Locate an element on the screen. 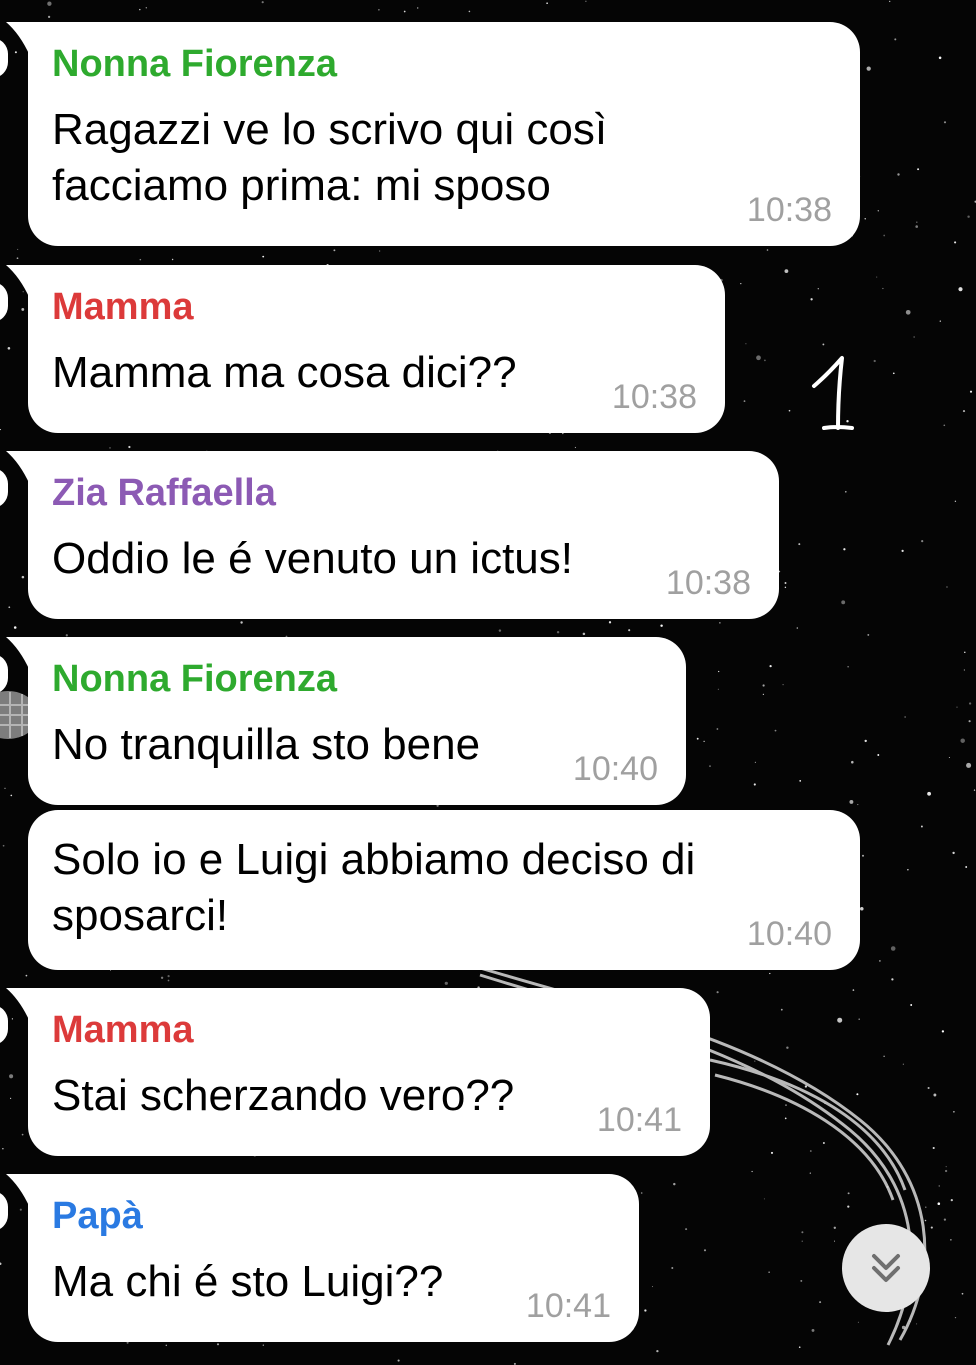  message-bubble: Mamma Mamma ma cosa dici?? 10:38 is located at coordinates (365, 349).